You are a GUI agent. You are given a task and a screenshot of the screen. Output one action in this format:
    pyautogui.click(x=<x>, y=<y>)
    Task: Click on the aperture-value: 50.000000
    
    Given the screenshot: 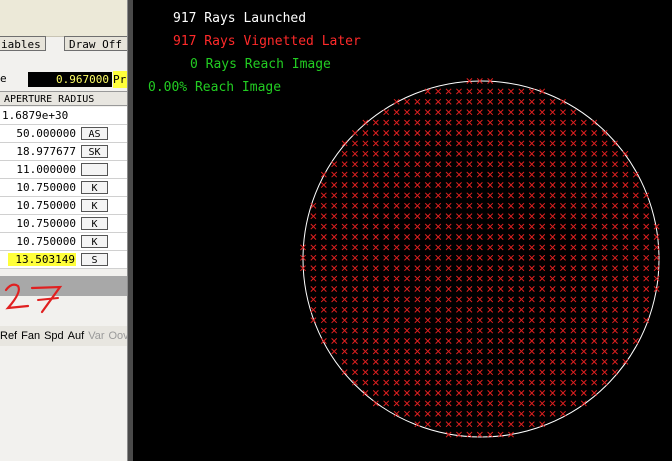 What is the action you would take?
    pyautogui.click(x=40, y=133)
    